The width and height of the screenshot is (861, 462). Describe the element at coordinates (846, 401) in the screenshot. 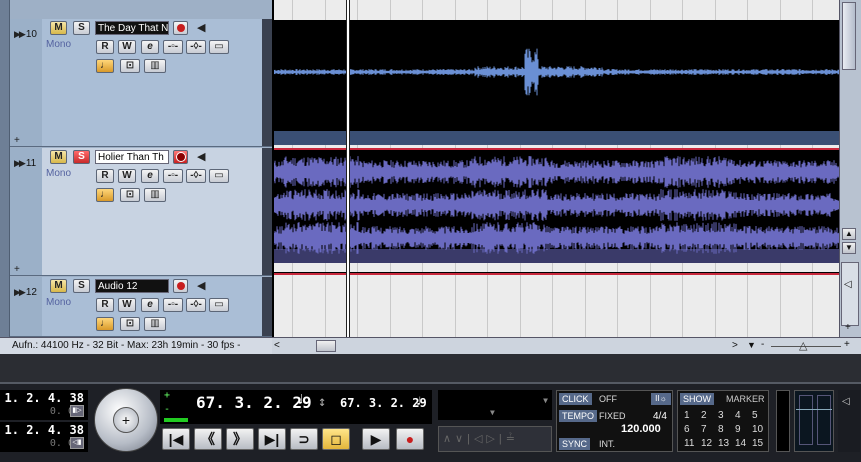

I see `volume-handle-icon: ◁` at that location.